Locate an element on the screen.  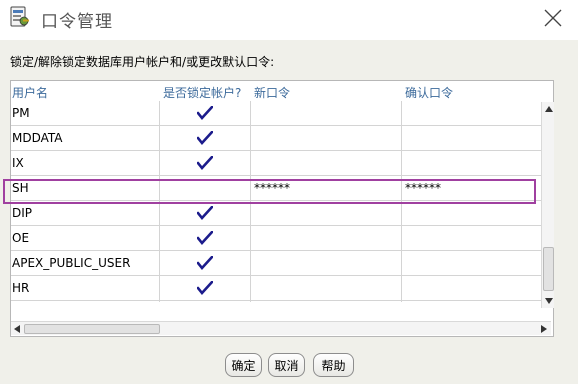
table-header: 用户名 是否锁定帐户? 新口令 确认口令 is located at coordinates (281, 91).